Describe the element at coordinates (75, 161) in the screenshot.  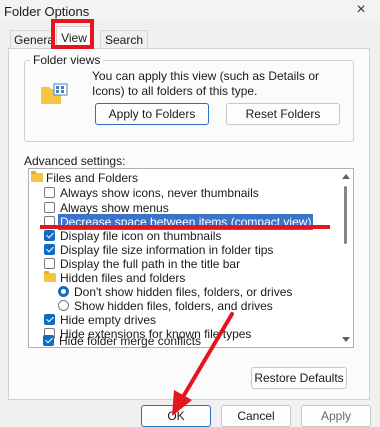
I see `advanced-settings-label: Advanced settings:` at that location.